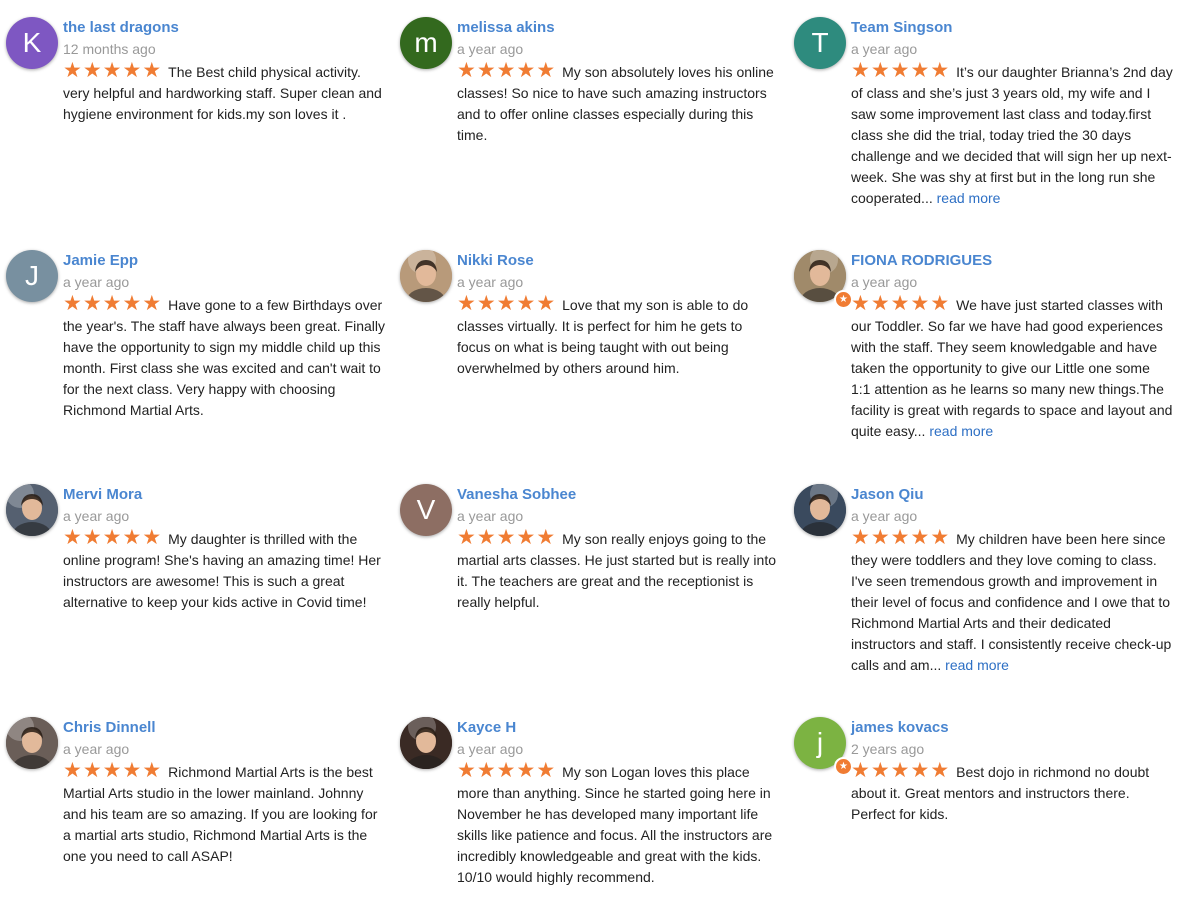  What do you see at coordinates (224, 495) in the screenshot?
I see `reviewer-name: Mervi Mora` at bounding box center [224, 495].